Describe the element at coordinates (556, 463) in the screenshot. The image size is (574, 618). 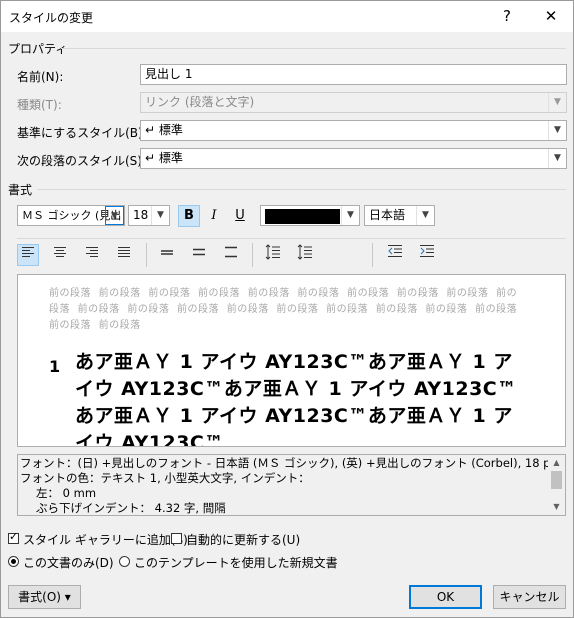
I see `scroll-up-icon: ▲` at that location.